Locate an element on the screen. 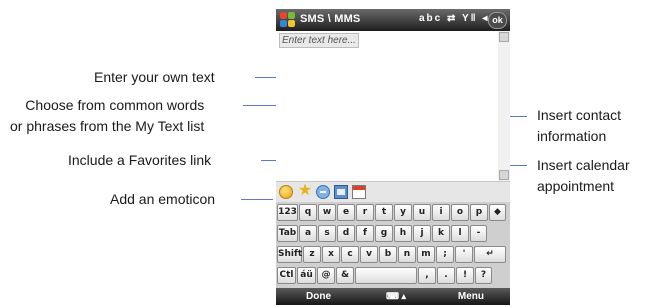  my-text-icon is located at coordinates (323, 192).